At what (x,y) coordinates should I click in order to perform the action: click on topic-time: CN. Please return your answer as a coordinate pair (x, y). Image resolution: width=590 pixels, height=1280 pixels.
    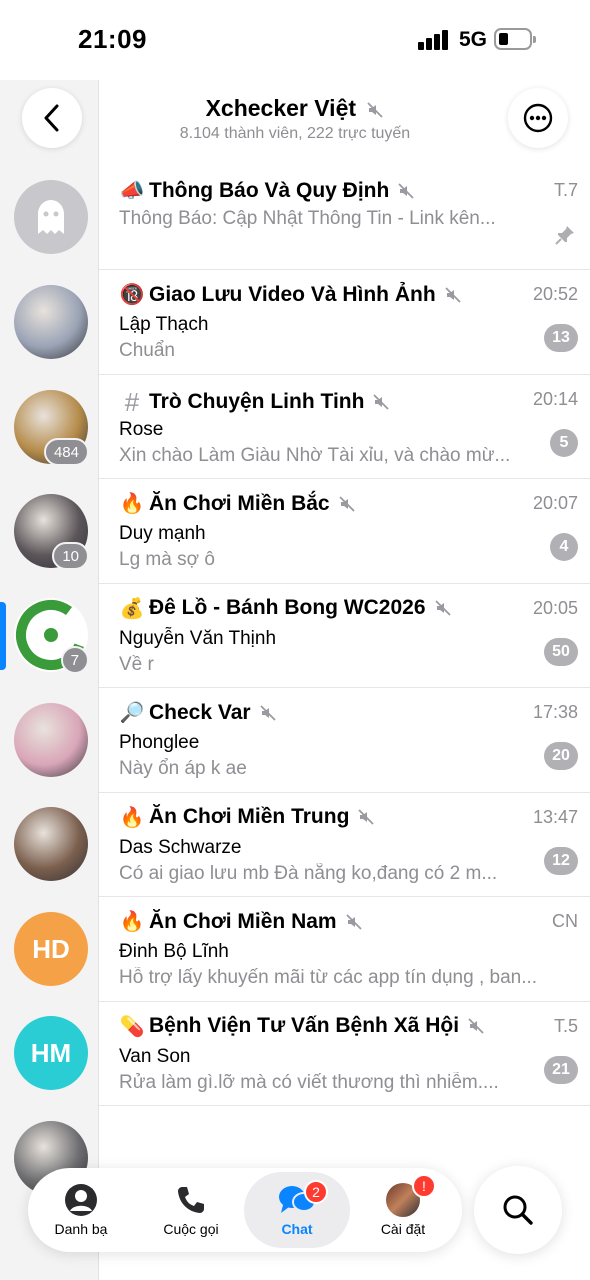
    Looking at the image, I should click on (565, 921).